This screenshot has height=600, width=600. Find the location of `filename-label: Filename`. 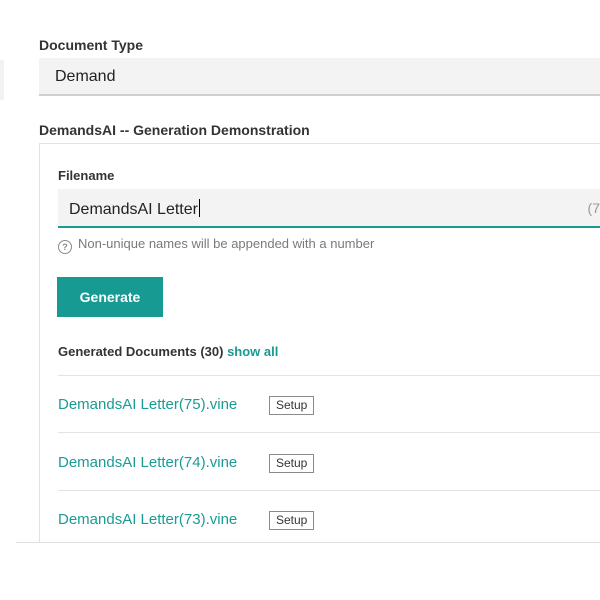

filename-label: Filename is located at coordinates (86, 175).